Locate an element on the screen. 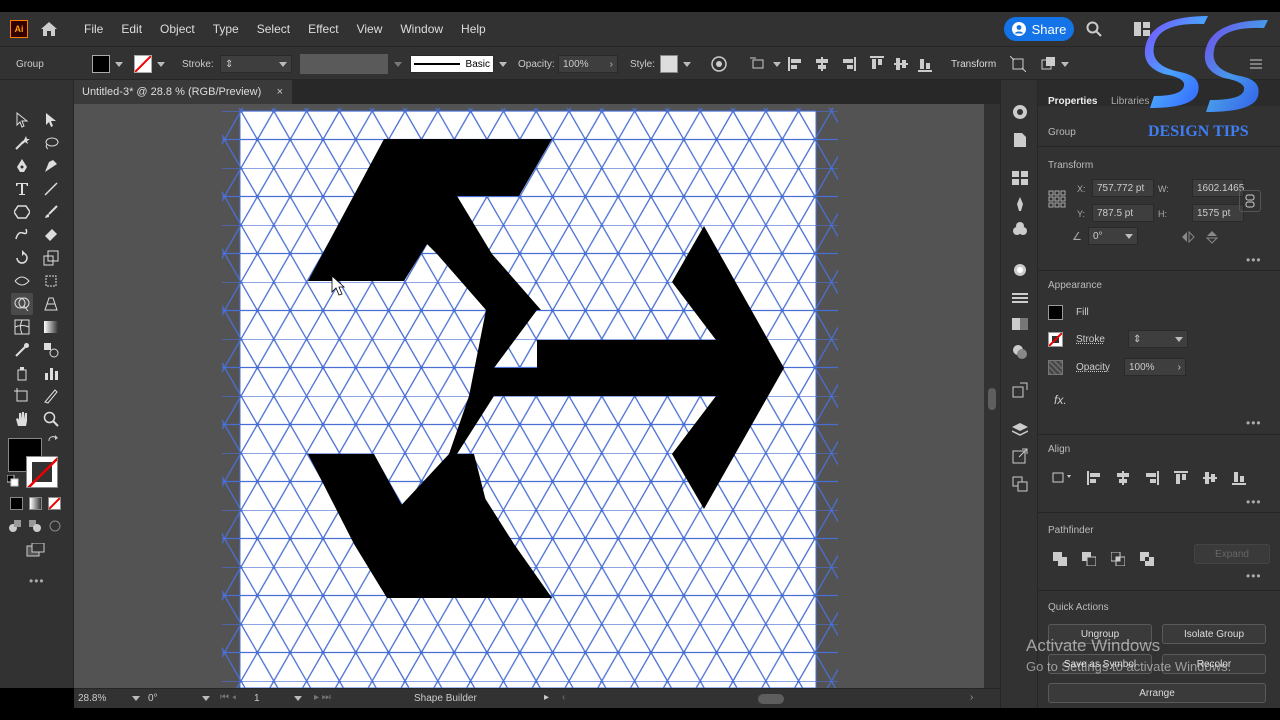 This screenshot has width=1280, height=720. pathfinder-more-icon: ••• is located at coordinates (1254, 576).